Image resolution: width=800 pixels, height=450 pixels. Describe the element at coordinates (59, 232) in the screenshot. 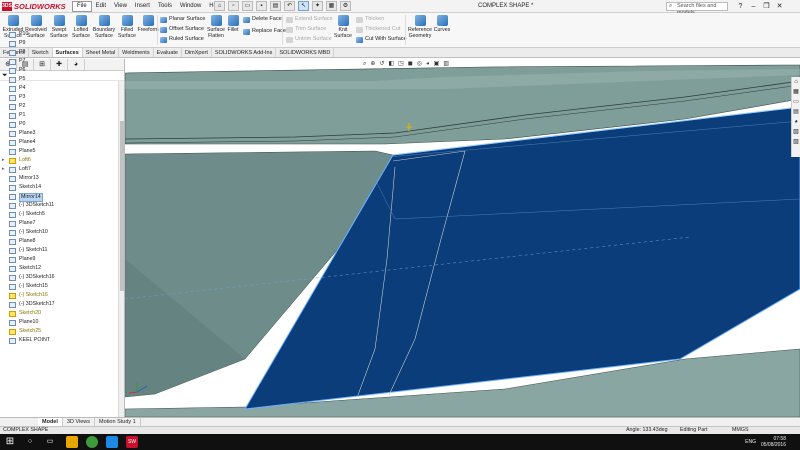

I see `tree-node: (-) Sketch10` at that location.